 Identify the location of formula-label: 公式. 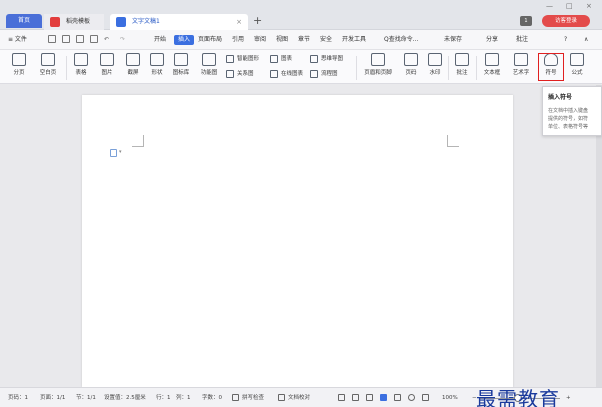
(577, 73).